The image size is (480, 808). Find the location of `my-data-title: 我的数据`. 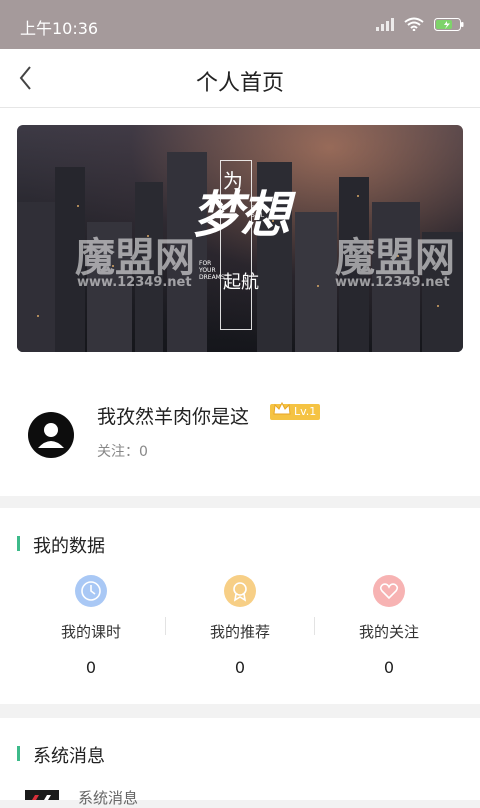

my-data-title: 我的数据 is located at coordinates (69, 546).